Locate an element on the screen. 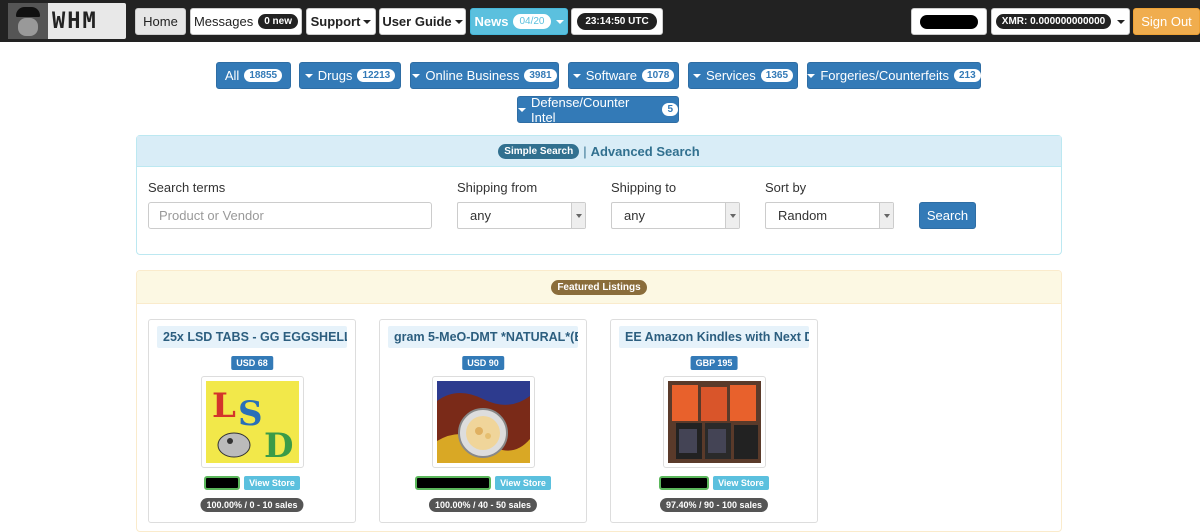 This screenshot has width=1200, height=532. logo-face-icon is located at coordinates (28, 21).